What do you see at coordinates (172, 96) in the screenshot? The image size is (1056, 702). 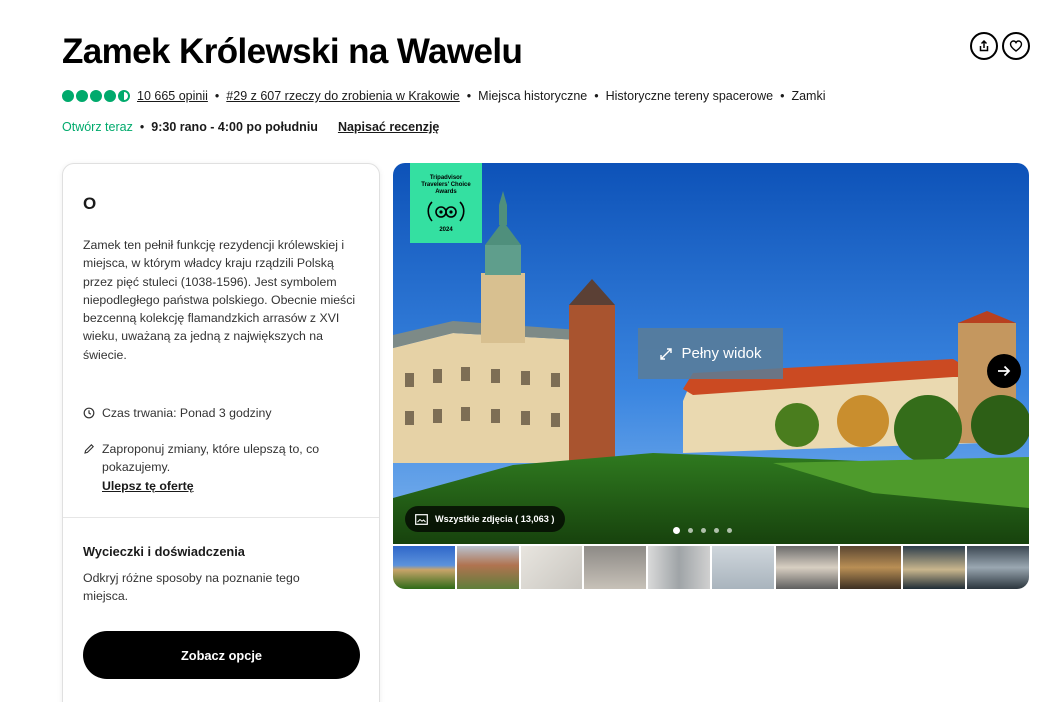 I see `reviews-link: 10 665 opinii` at bounding box center [172, 96].